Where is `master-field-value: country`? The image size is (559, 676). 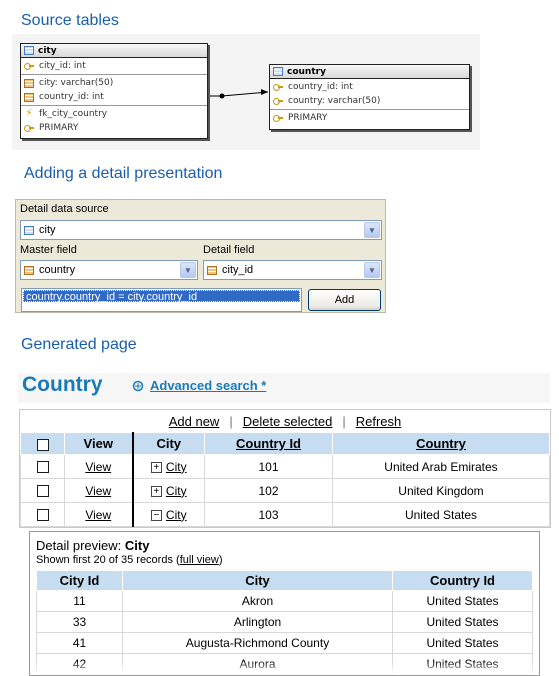
master-field-value: country is located at coordinates (57, 270).